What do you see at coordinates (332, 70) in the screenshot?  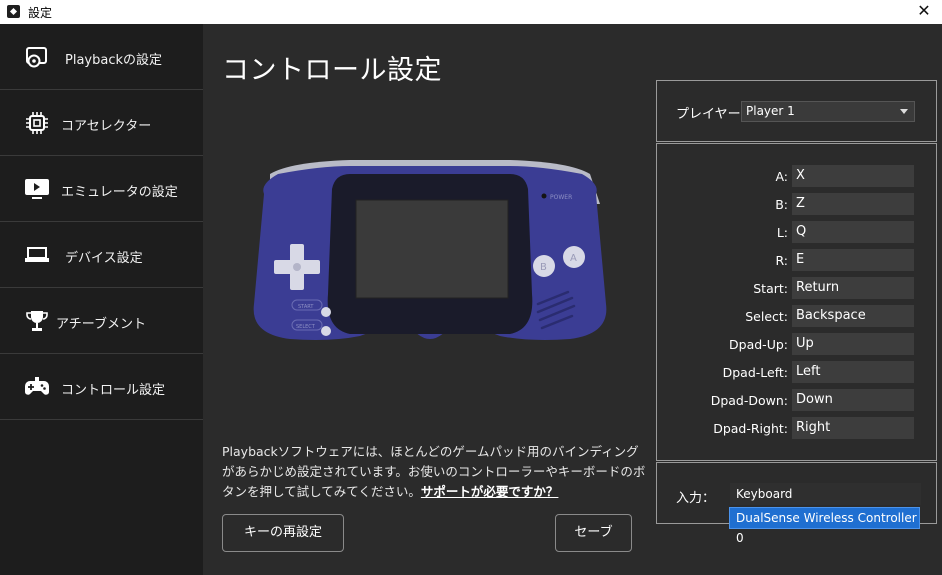 I see `page-title: コントロール設定` at bounding box center [332, 70].